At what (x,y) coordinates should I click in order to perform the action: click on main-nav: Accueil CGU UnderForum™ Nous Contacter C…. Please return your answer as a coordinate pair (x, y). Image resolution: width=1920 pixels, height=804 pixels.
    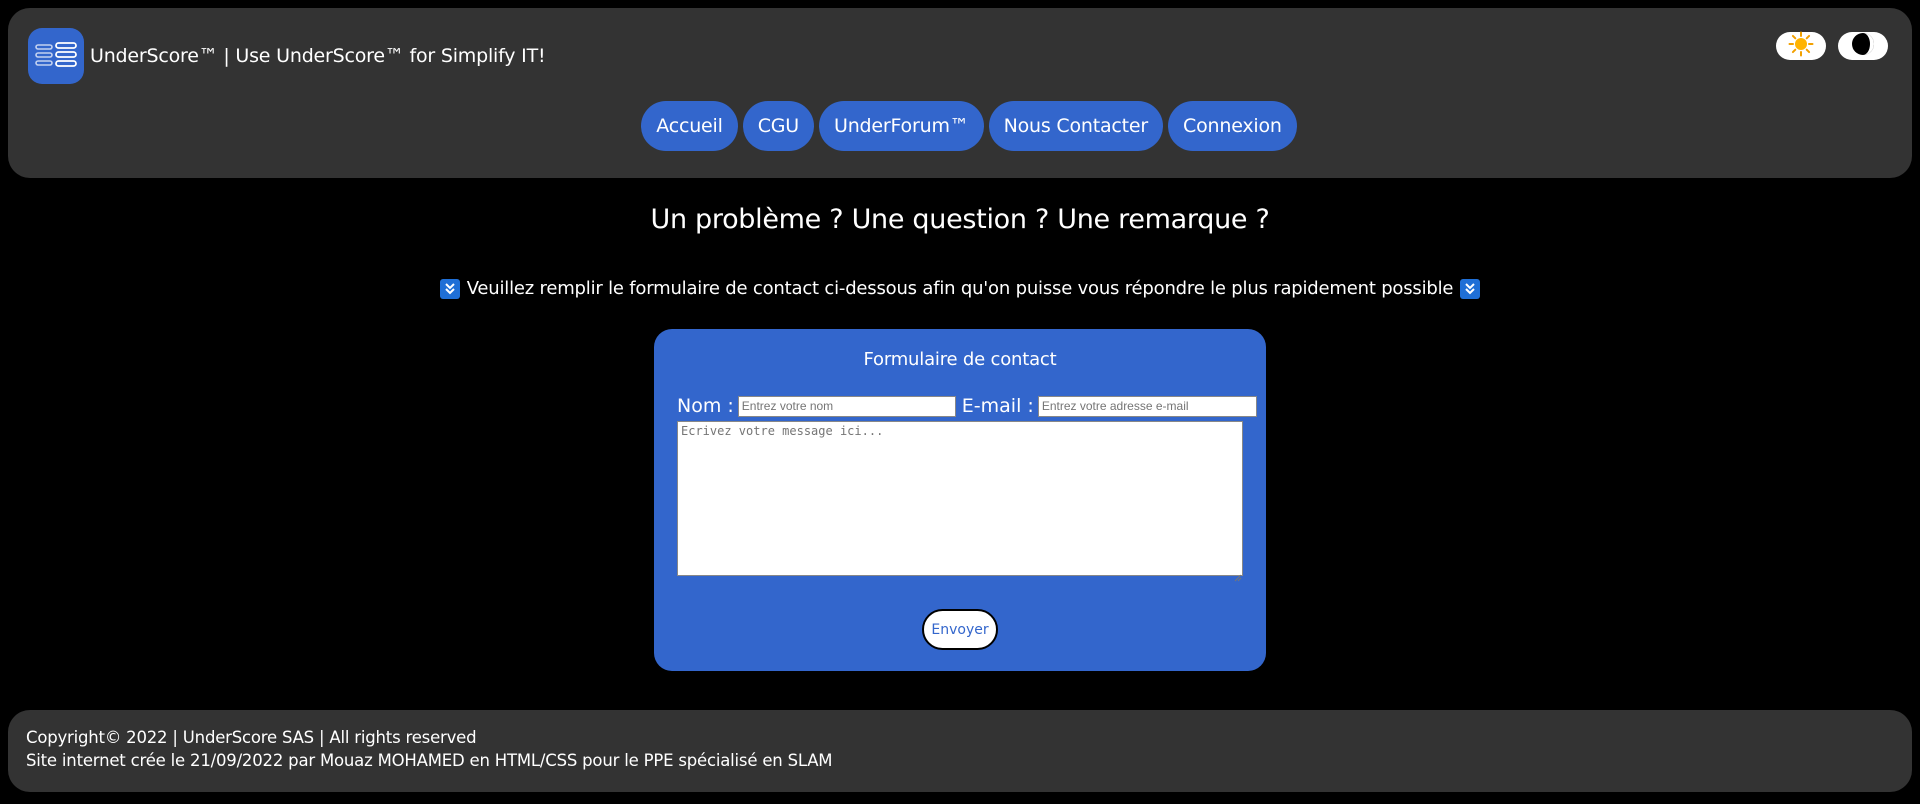
    Looking at the image, I should click on (960, 126).